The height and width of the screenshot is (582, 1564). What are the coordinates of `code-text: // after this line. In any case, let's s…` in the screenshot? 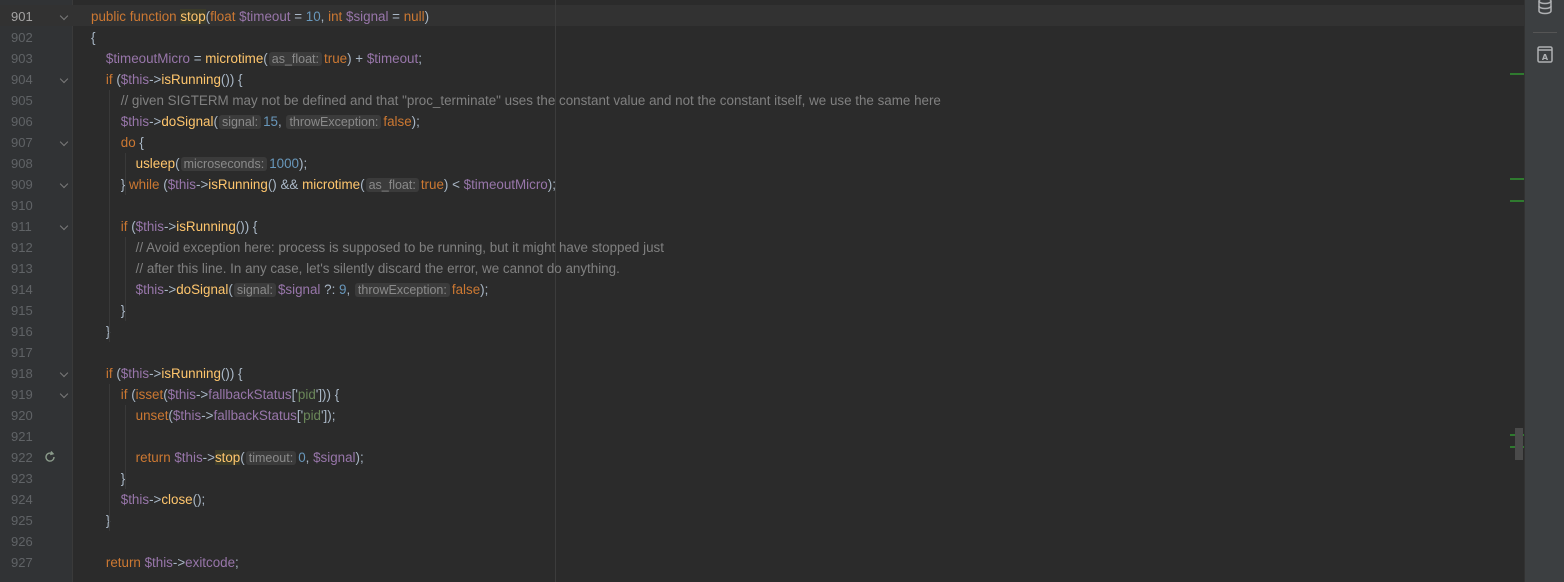 It's located at (355, 268).